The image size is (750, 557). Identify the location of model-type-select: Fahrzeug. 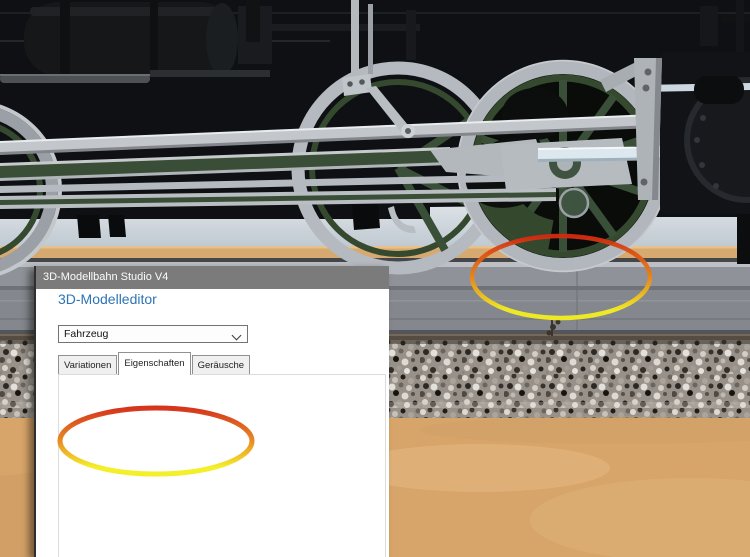
(153, 334).